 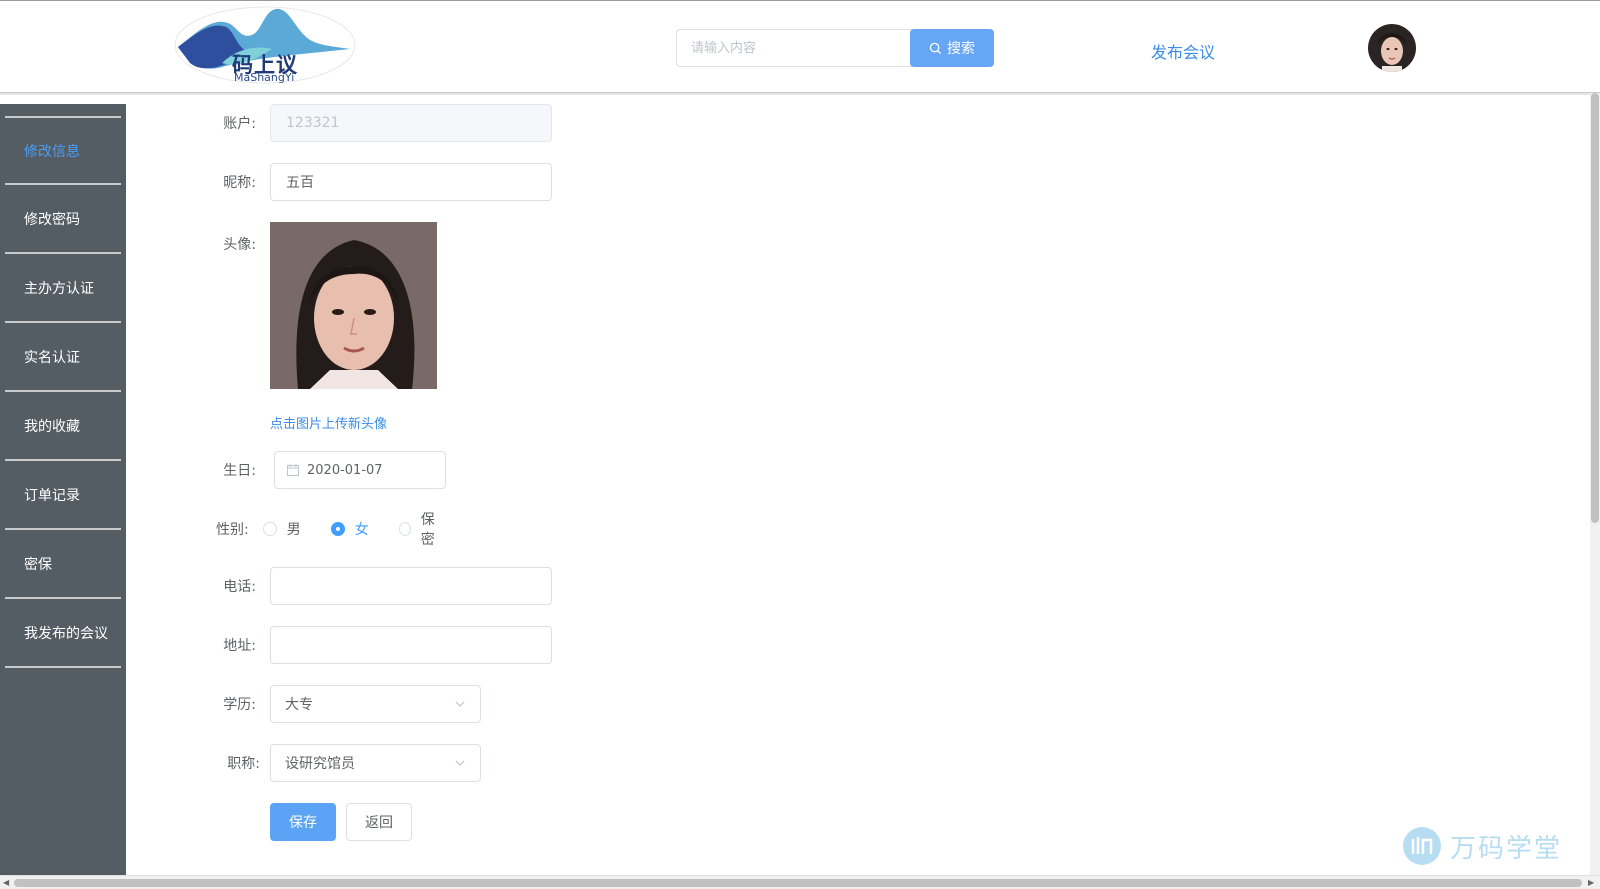 I want to click on sidebar-item-label: 订单记录, so click(x=52, y=495).